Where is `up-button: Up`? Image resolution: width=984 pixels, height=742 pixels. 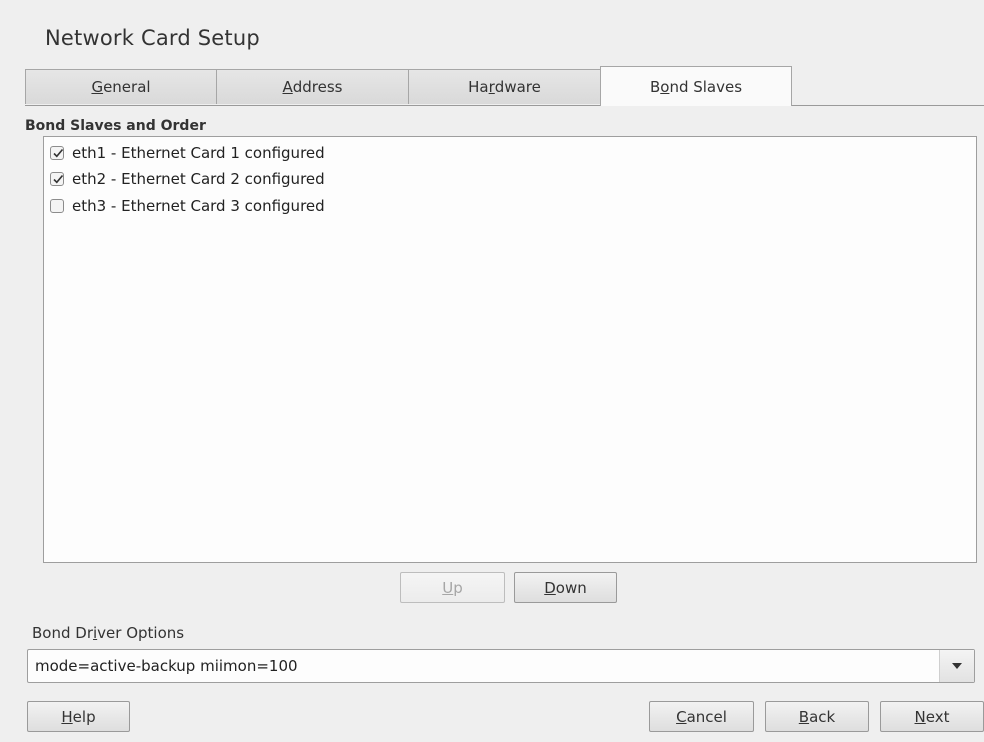 up-button: Up is located at coordinates (452, 587).